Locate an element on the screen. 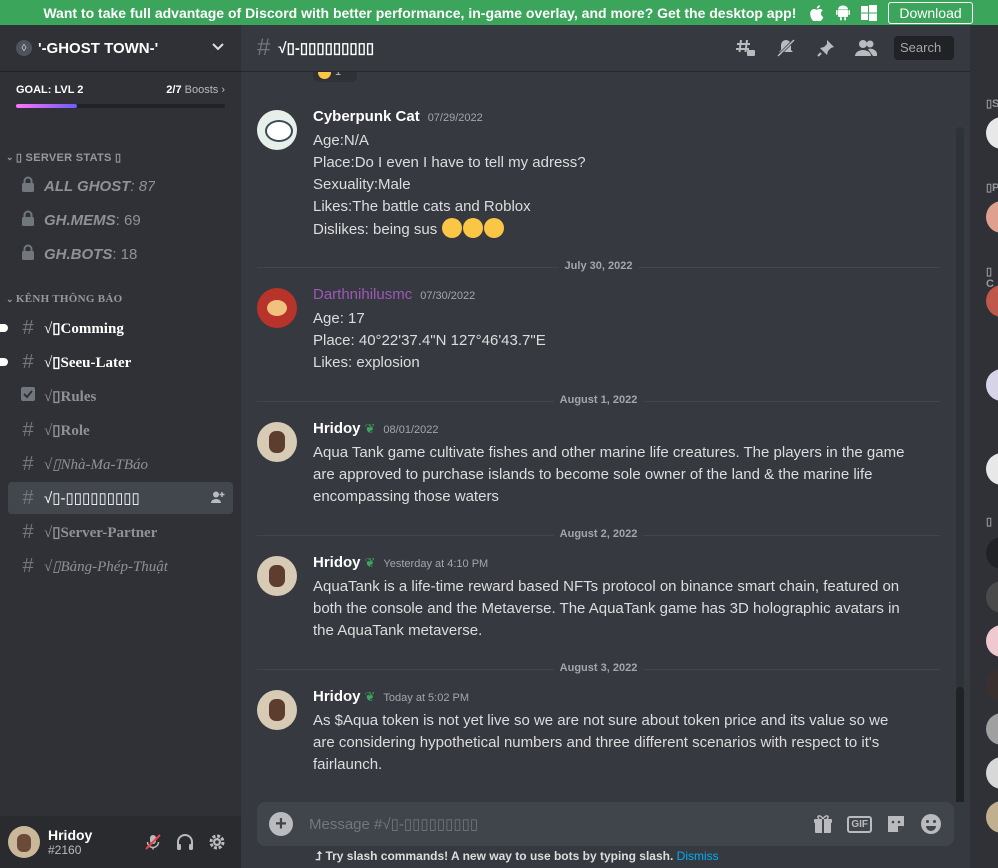  user-info: Hridoy #2160 is located at coordinates (92, 842).